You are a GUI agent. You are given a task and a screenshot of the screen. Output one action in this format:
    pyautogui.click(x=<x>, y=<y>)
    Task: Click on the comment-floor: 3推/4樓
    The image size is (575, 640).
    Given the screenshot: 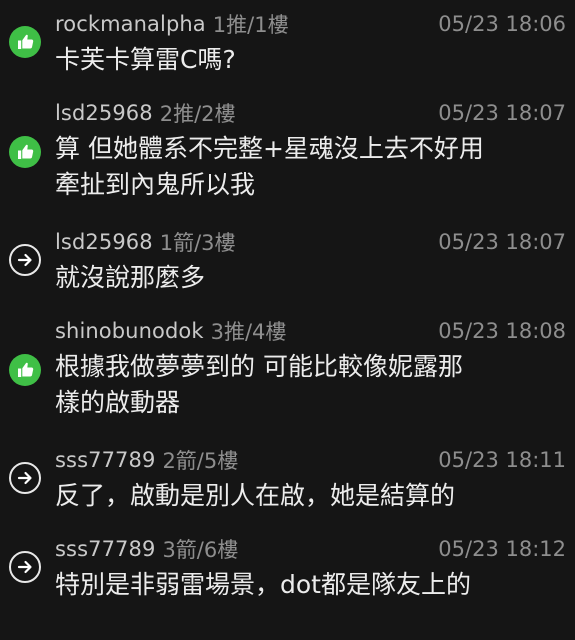 What is the action you would take?
    pyautogui.click(x=248, y=332)
    